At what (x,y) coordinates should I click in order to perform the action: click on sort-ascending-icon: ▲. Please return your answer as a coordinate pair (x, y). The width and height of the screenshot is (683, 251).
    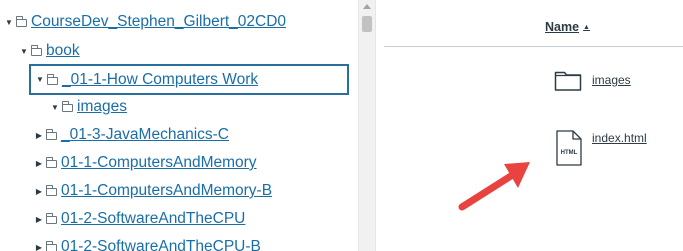
    Looking at the image, I should click on (586, 27).